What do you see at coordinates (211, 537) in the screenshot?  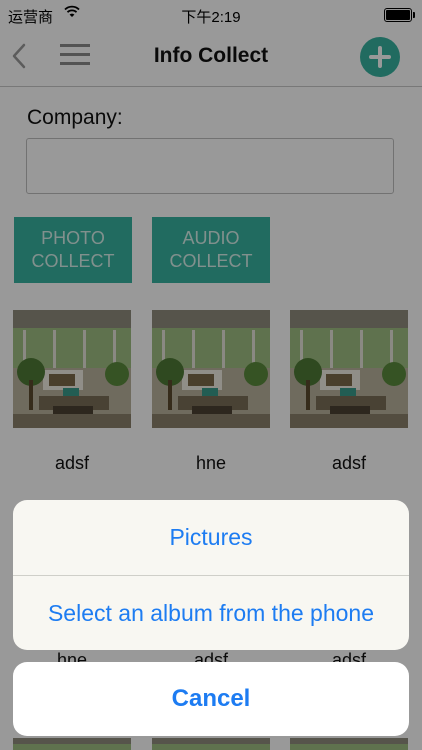 I see `pictures-option: Pictures` at bounding box center [211, 537].